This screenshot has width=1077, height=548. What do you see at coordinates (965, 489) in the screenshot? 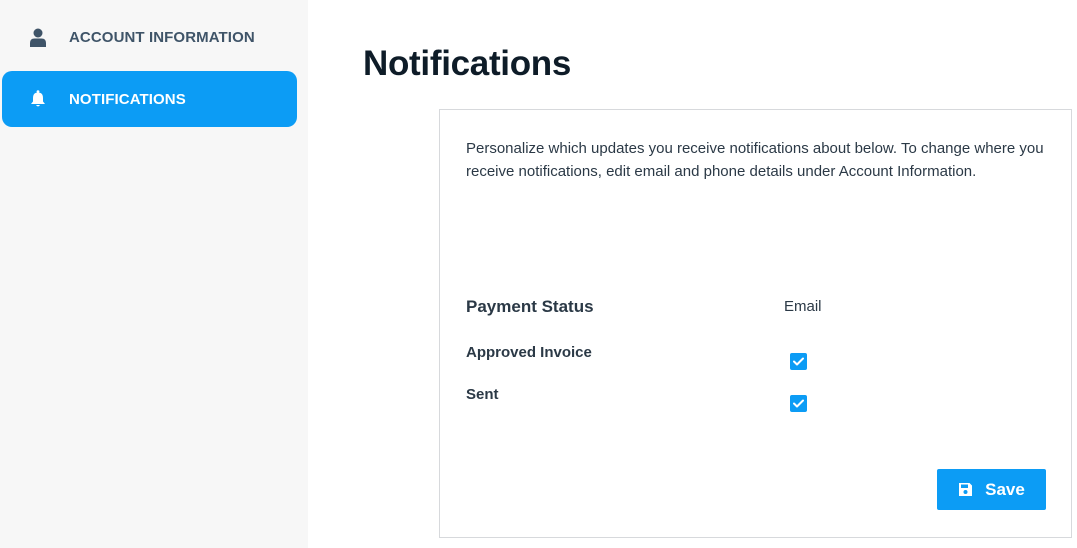
I see `floppy-disk-icon` at bounding box center [965, 489].